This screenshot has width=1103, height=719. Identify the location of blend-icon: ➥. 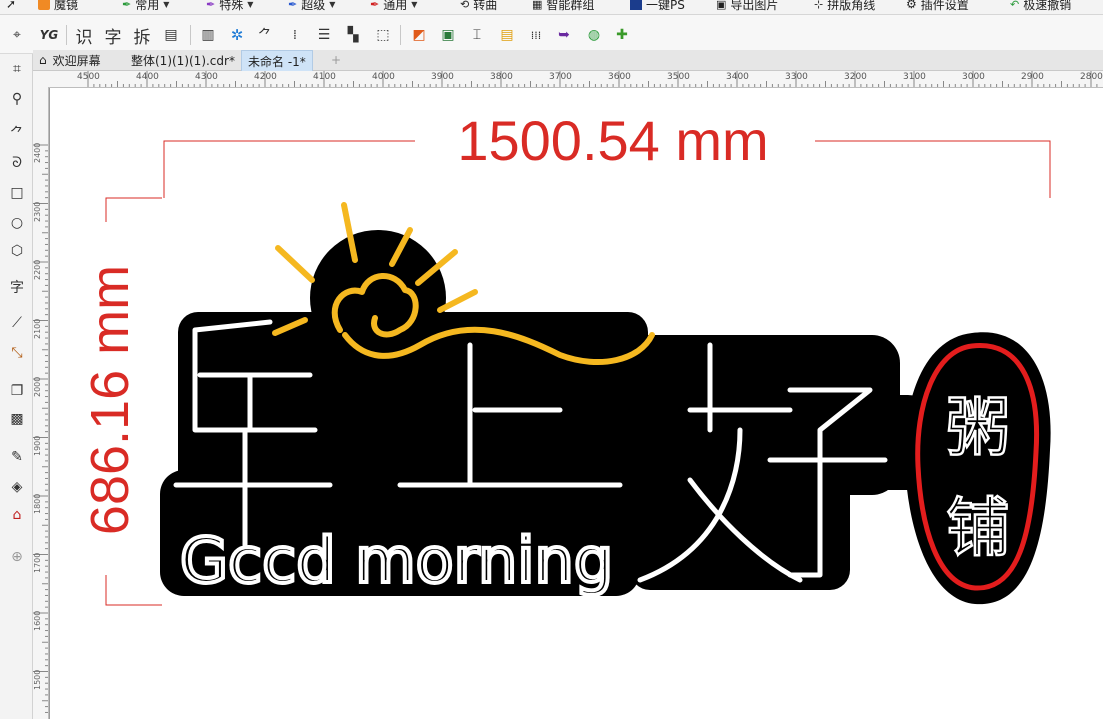
(564, 35).